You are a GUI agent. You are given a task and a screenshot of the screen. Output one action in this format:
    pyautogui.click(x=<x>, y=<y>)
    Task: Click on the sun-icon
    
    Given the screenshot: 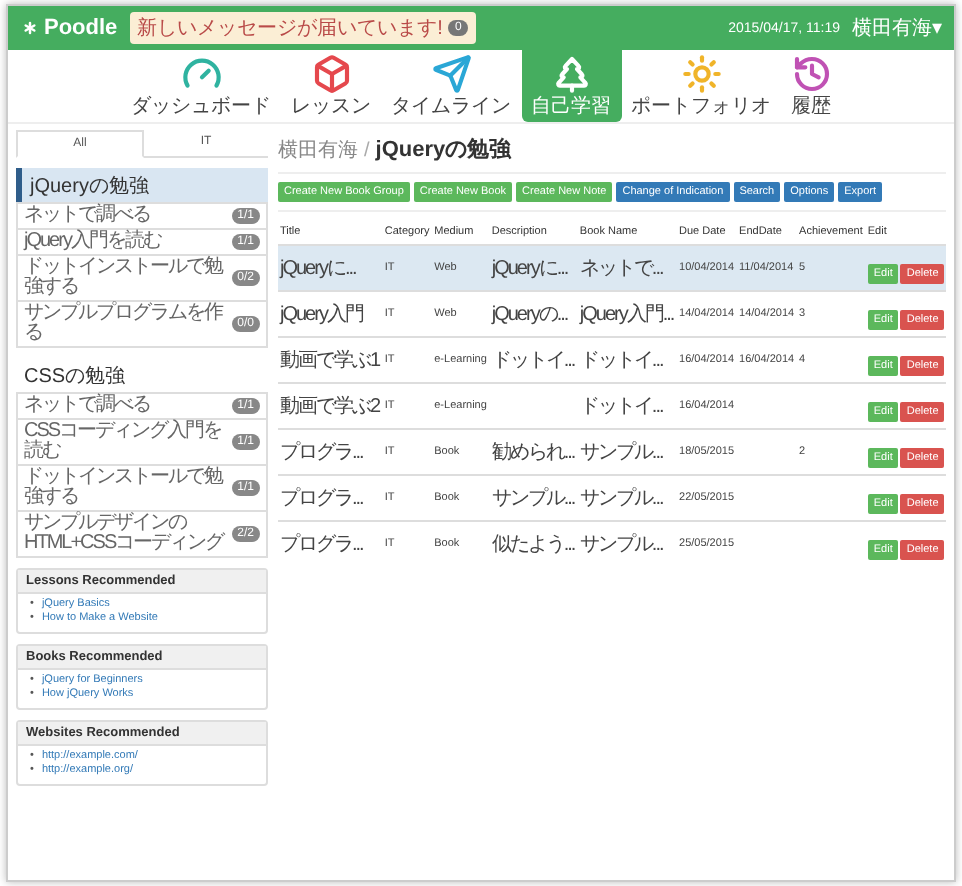 What is the action you would take?
    pyautogui.click(x=701, y=74)
    